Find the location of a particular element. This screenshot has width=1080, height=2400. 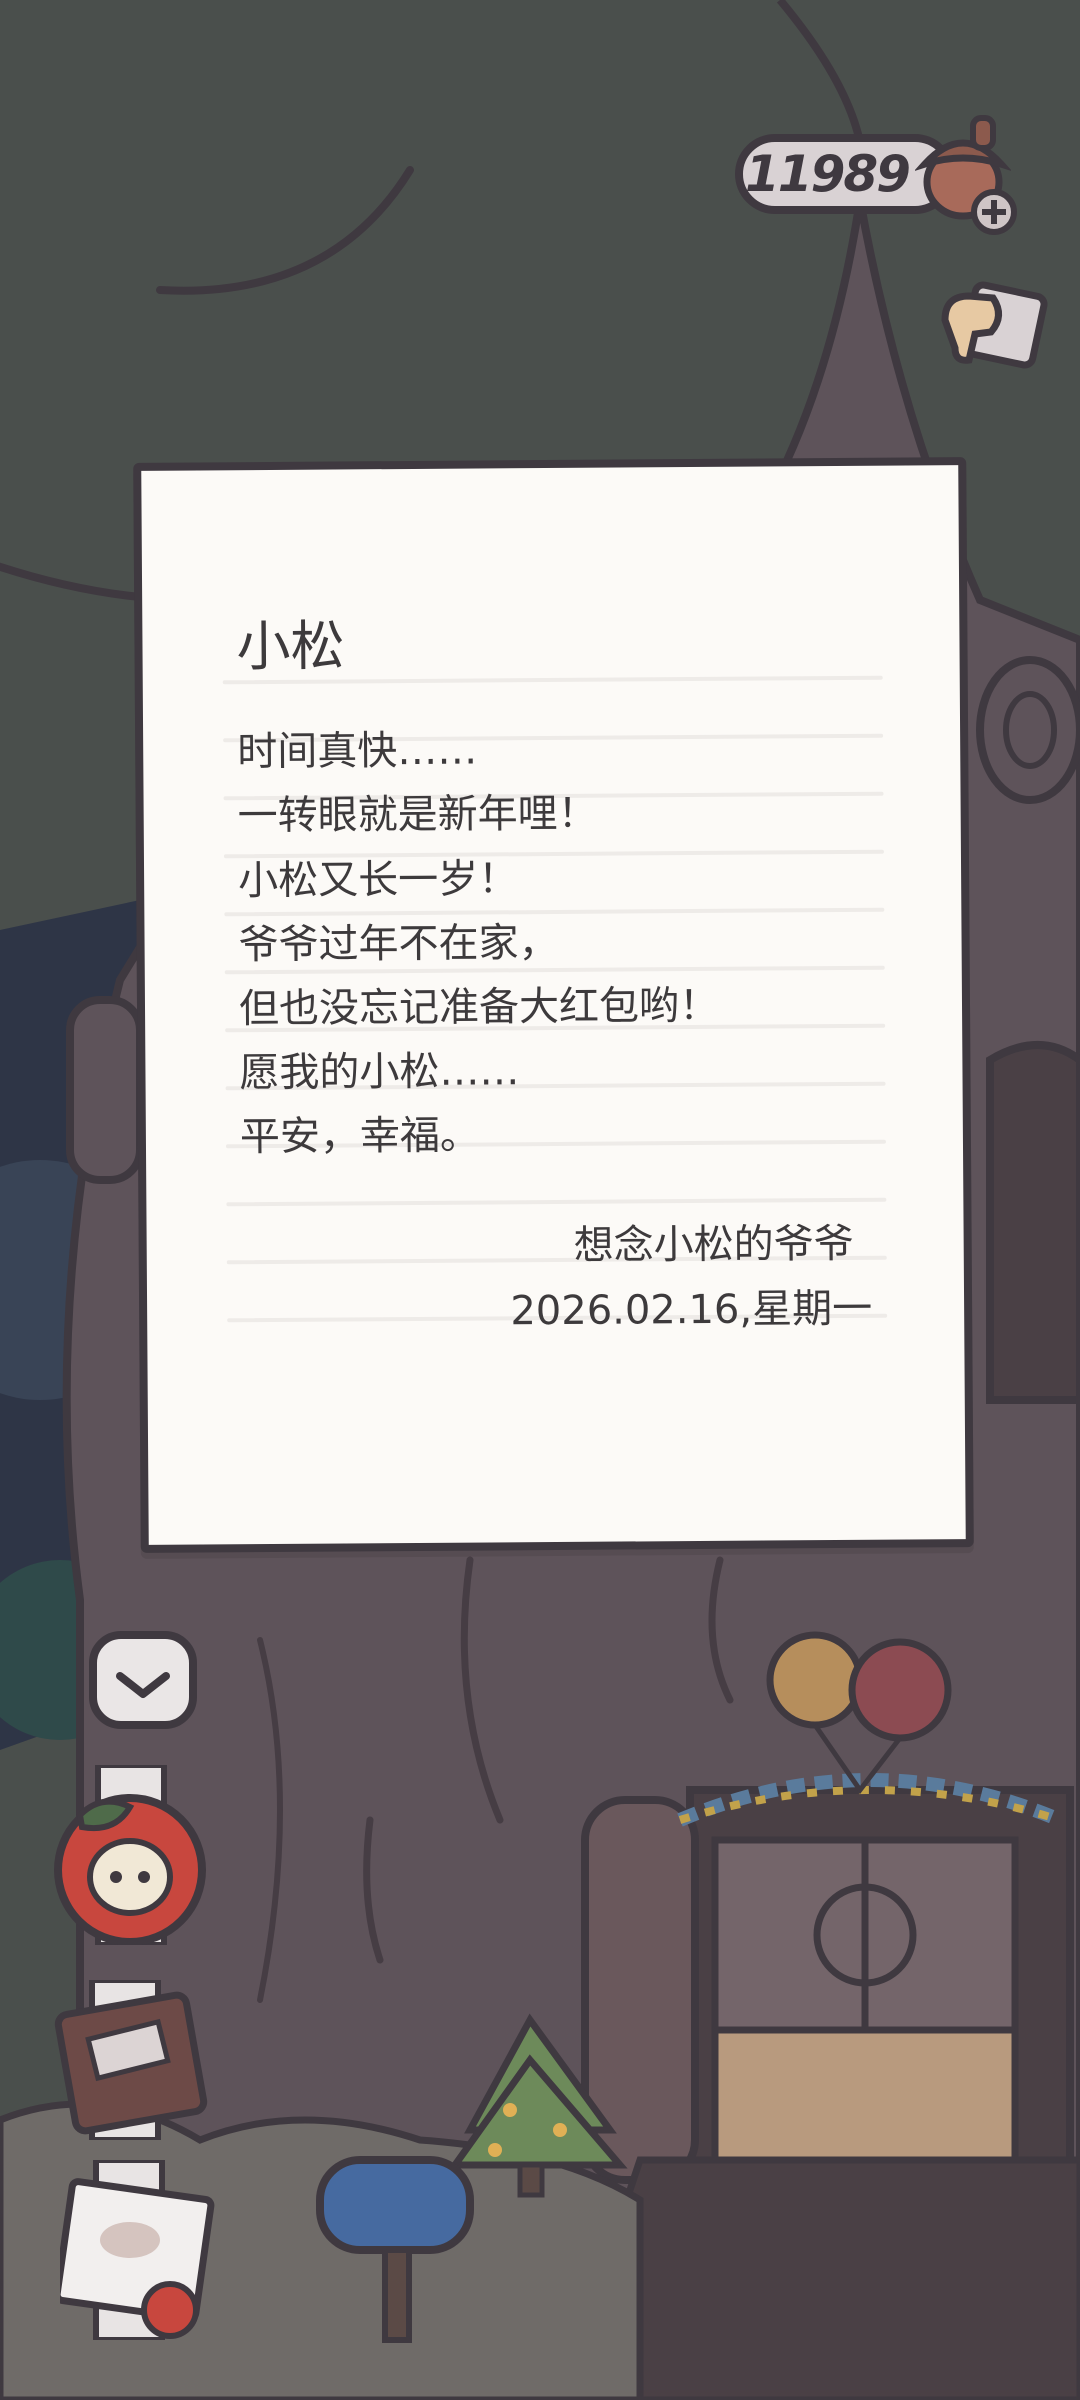

scroll-icon is located at coordinates (145, 2250).